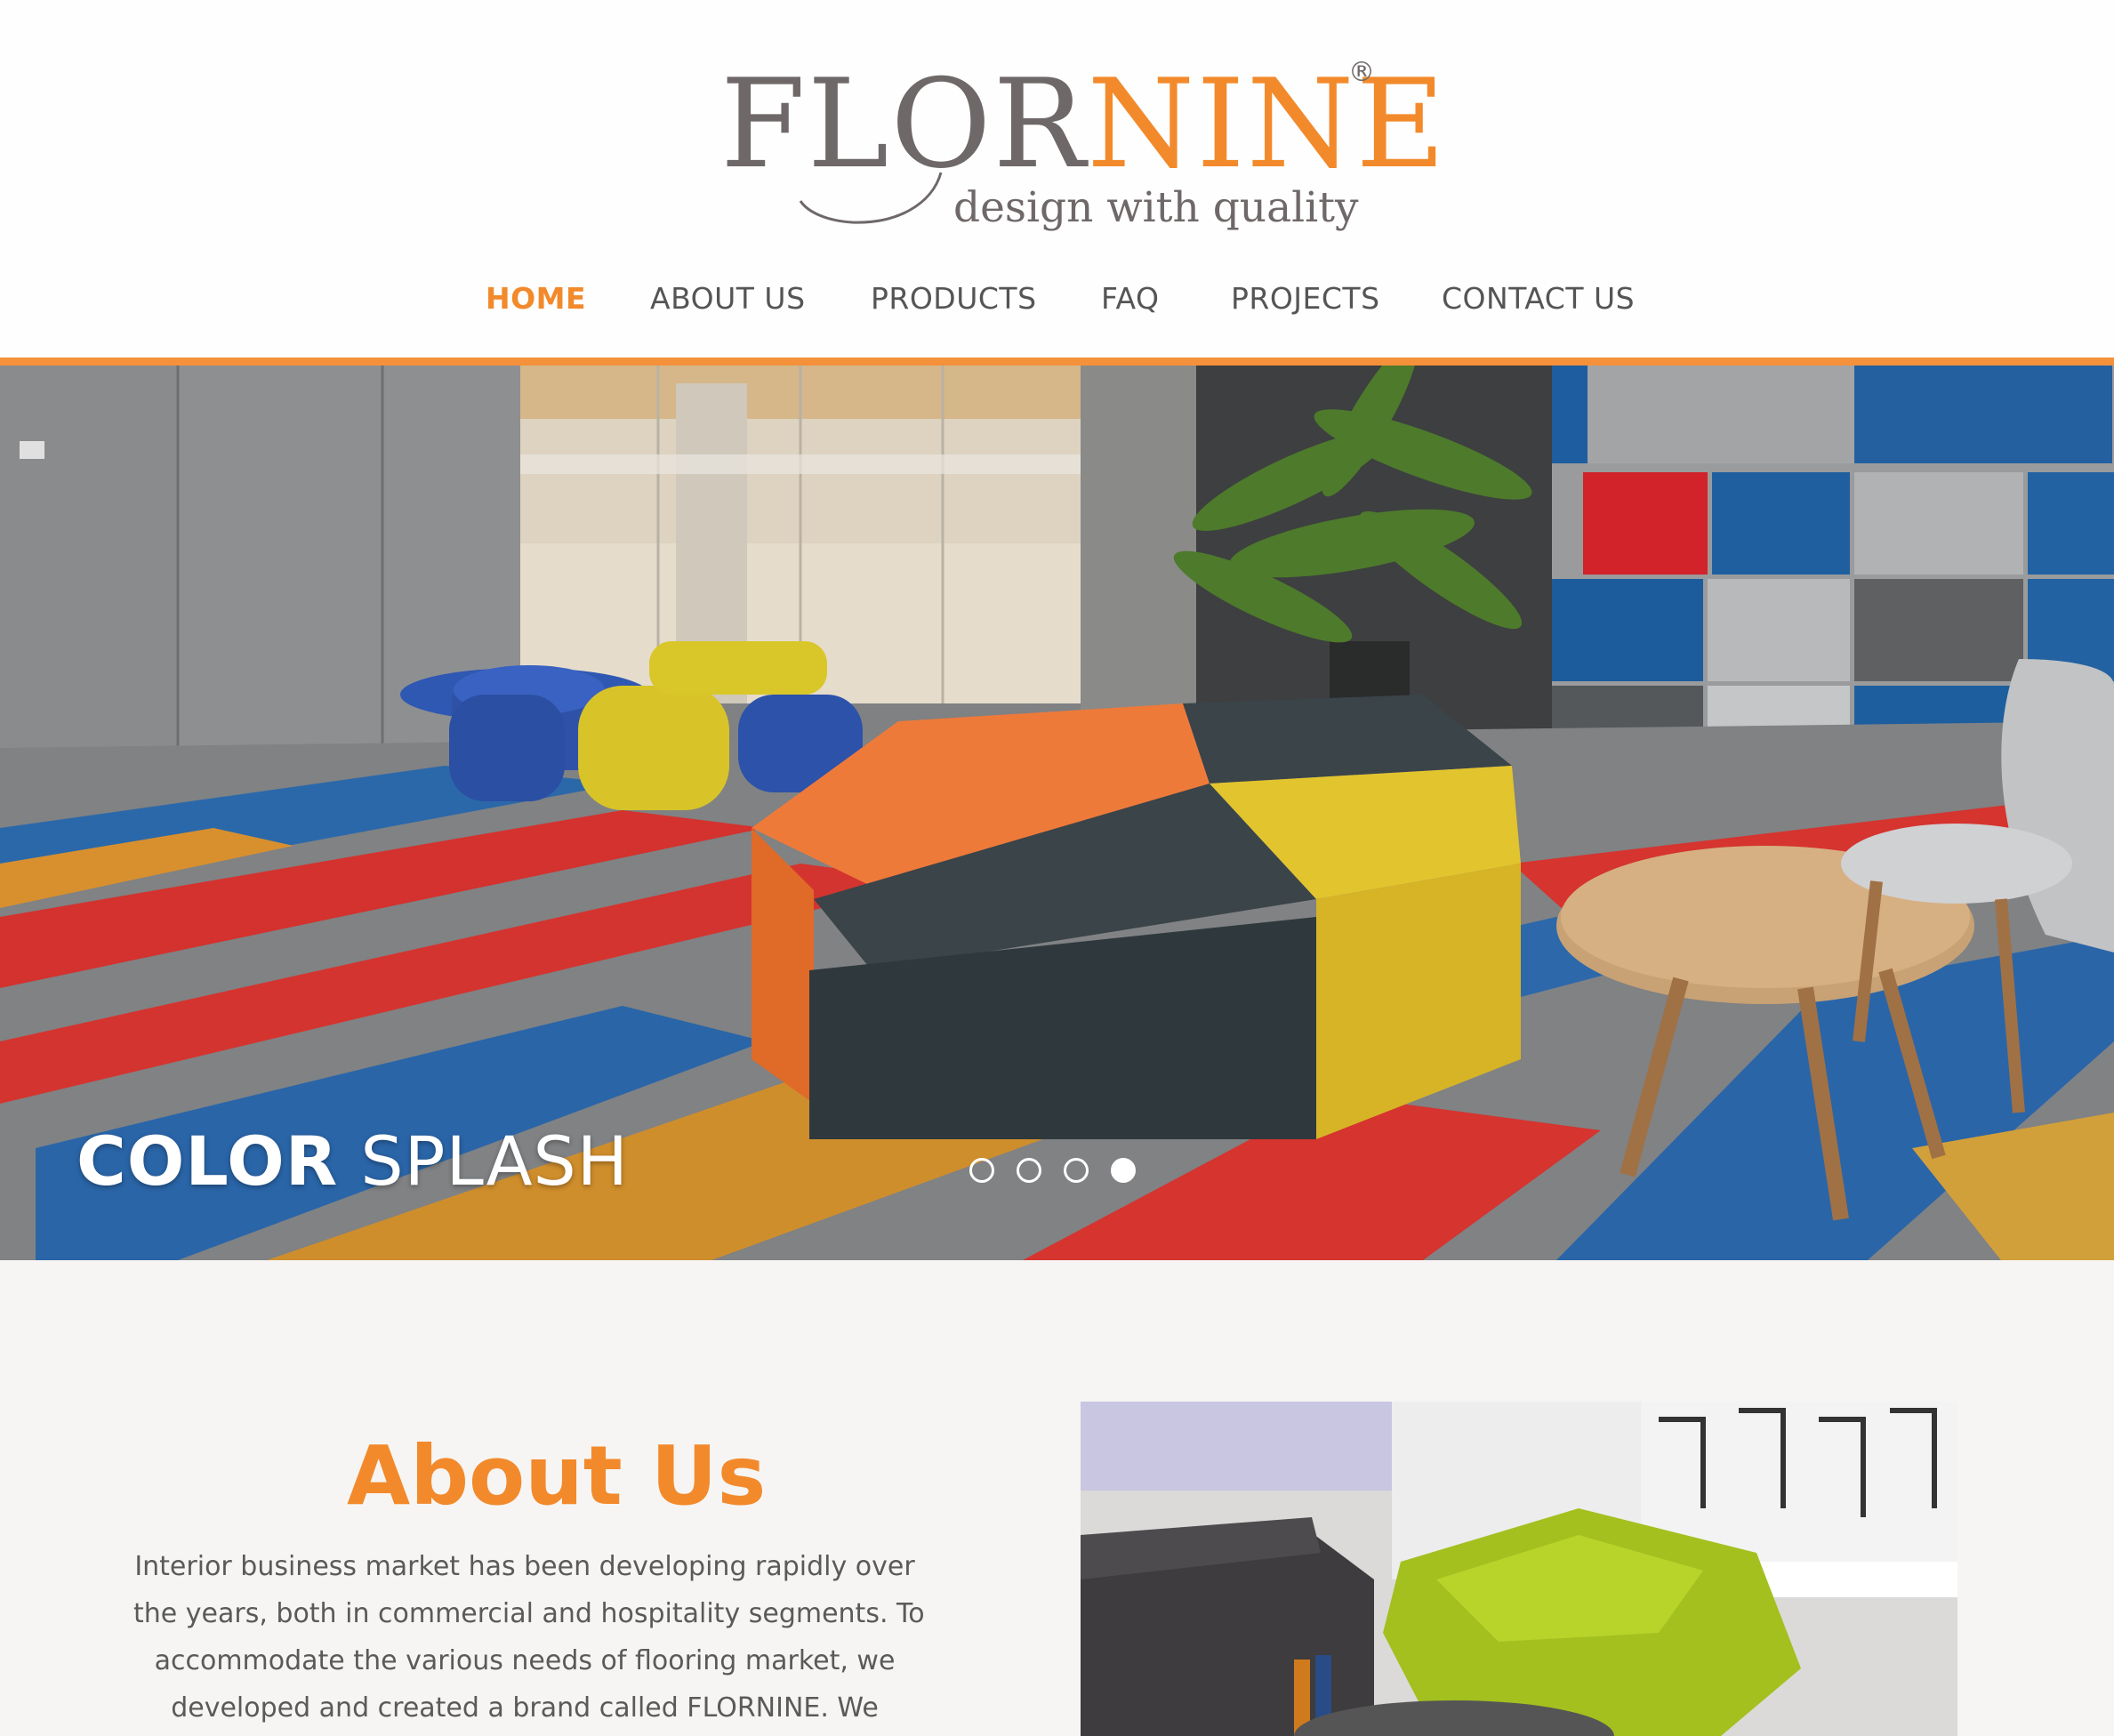 This screenshot has width=2114, height=1736. I want to click on about-title: About Us, so click(557, 1476).